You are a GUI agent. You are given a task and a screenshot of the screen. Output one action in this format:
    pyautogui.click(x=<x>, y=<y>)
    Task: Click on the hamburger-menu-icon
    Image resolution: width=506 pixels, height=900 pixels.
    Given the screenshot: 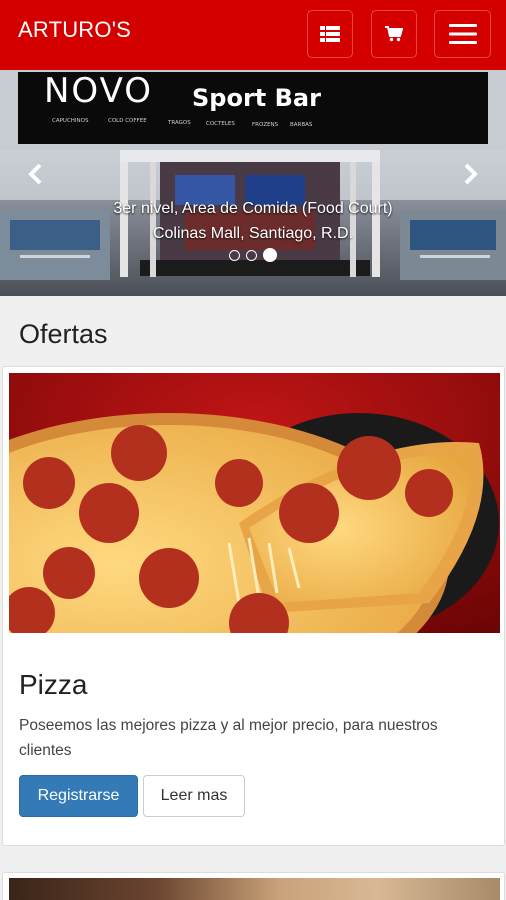 What is the action you would take?
    pyautogui.click(x=462, y=34)
    